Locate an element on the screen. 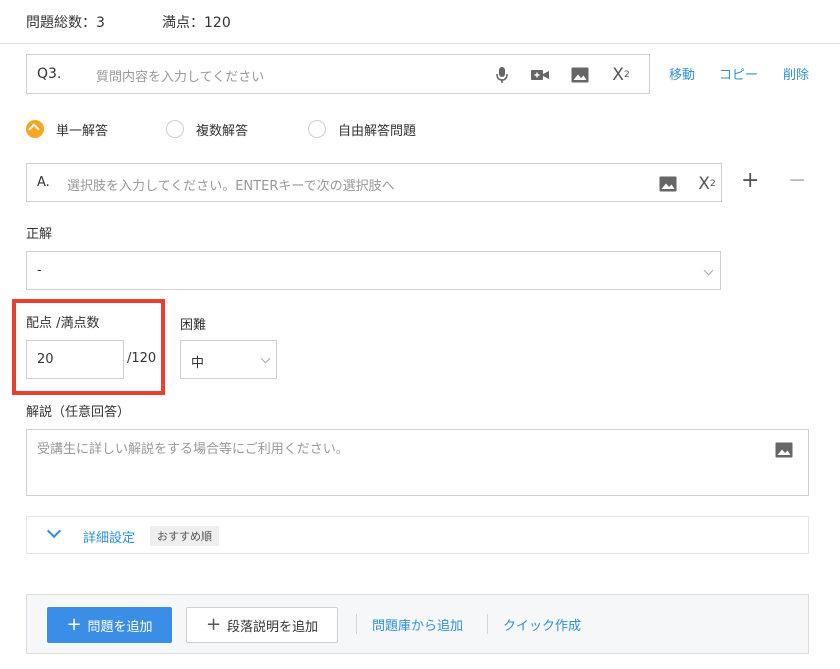 This screenshot has height=669, width=840. copy-link: コピー is located at coordinates (738, 73).